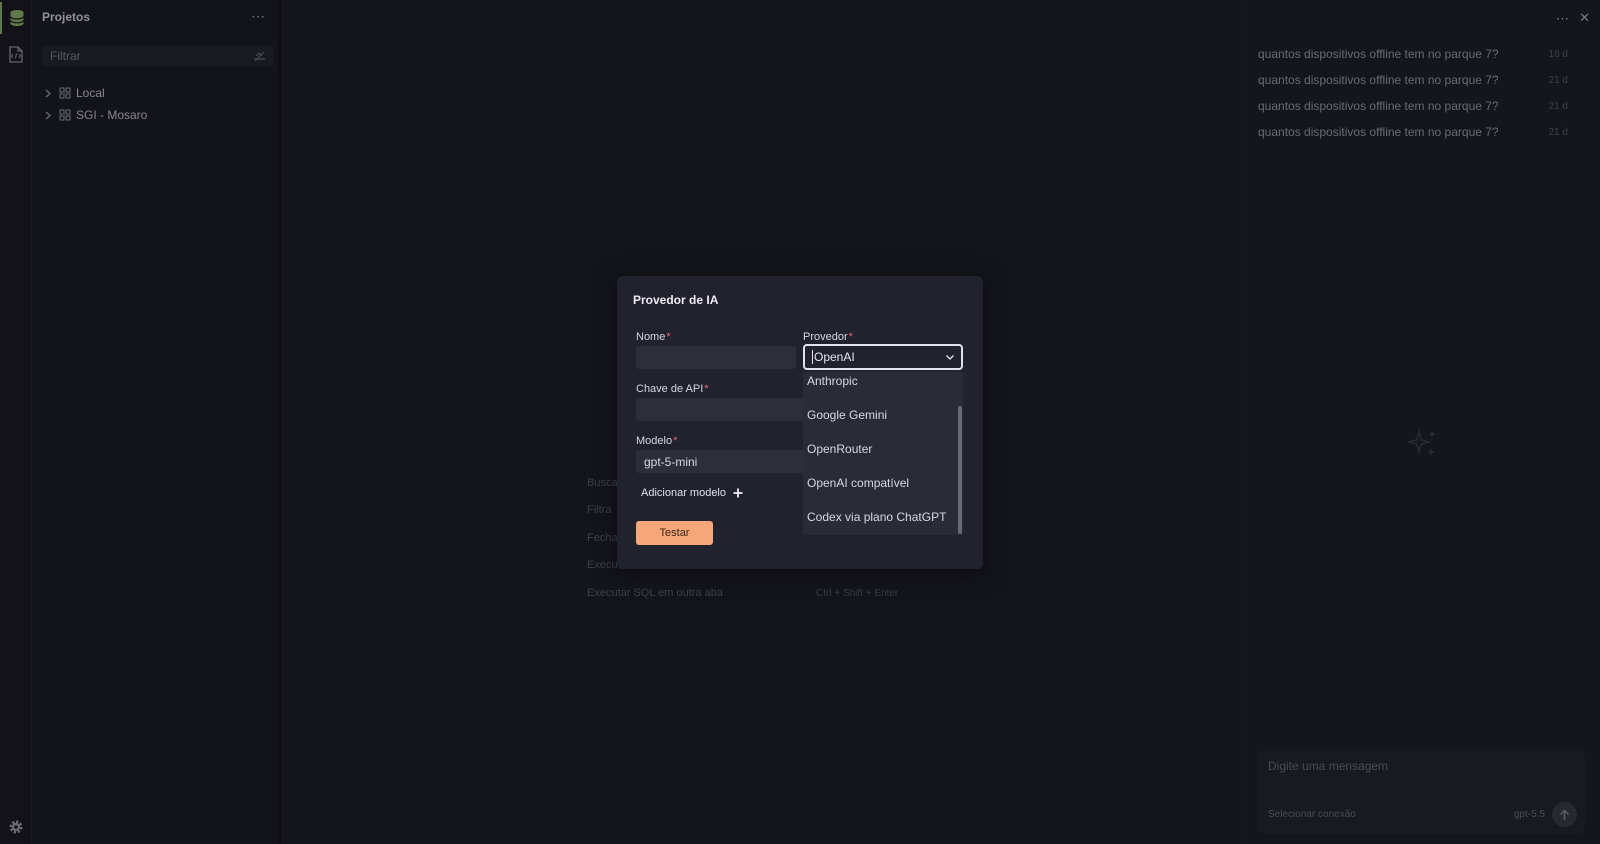  I want to click on chevron-down-icon, so click(950, 357).